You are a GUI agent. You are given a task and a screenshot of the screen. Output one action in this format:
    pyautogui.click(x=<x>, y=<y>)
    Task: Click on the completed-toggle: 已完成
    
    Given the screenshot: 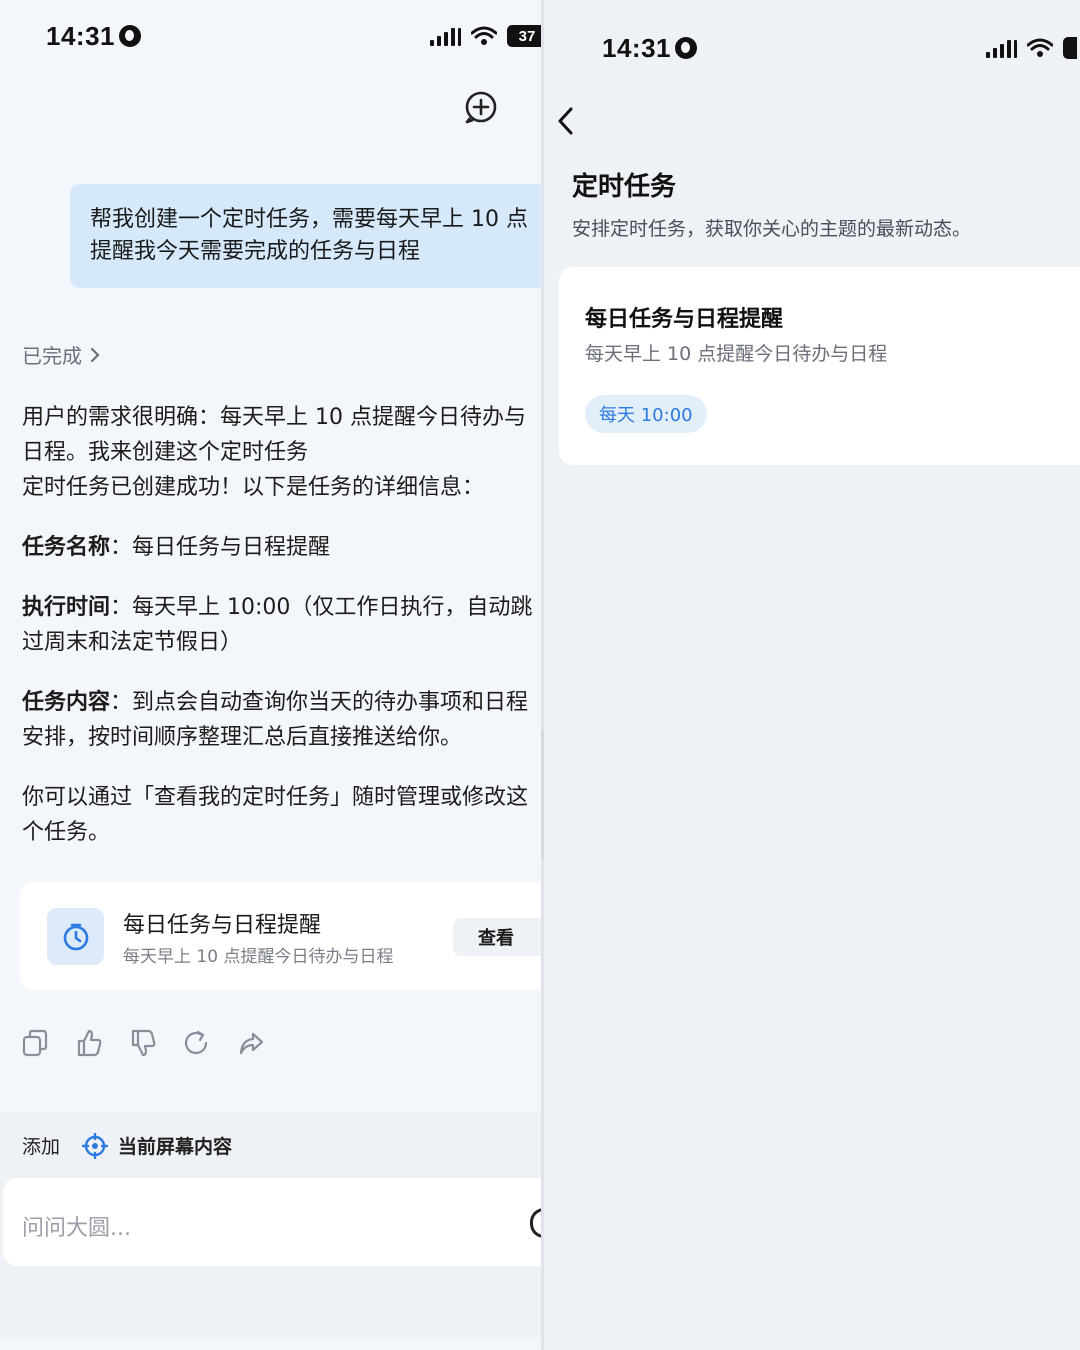 What is the action you would take?
    pyautogui.click(x=61, y=354)
    